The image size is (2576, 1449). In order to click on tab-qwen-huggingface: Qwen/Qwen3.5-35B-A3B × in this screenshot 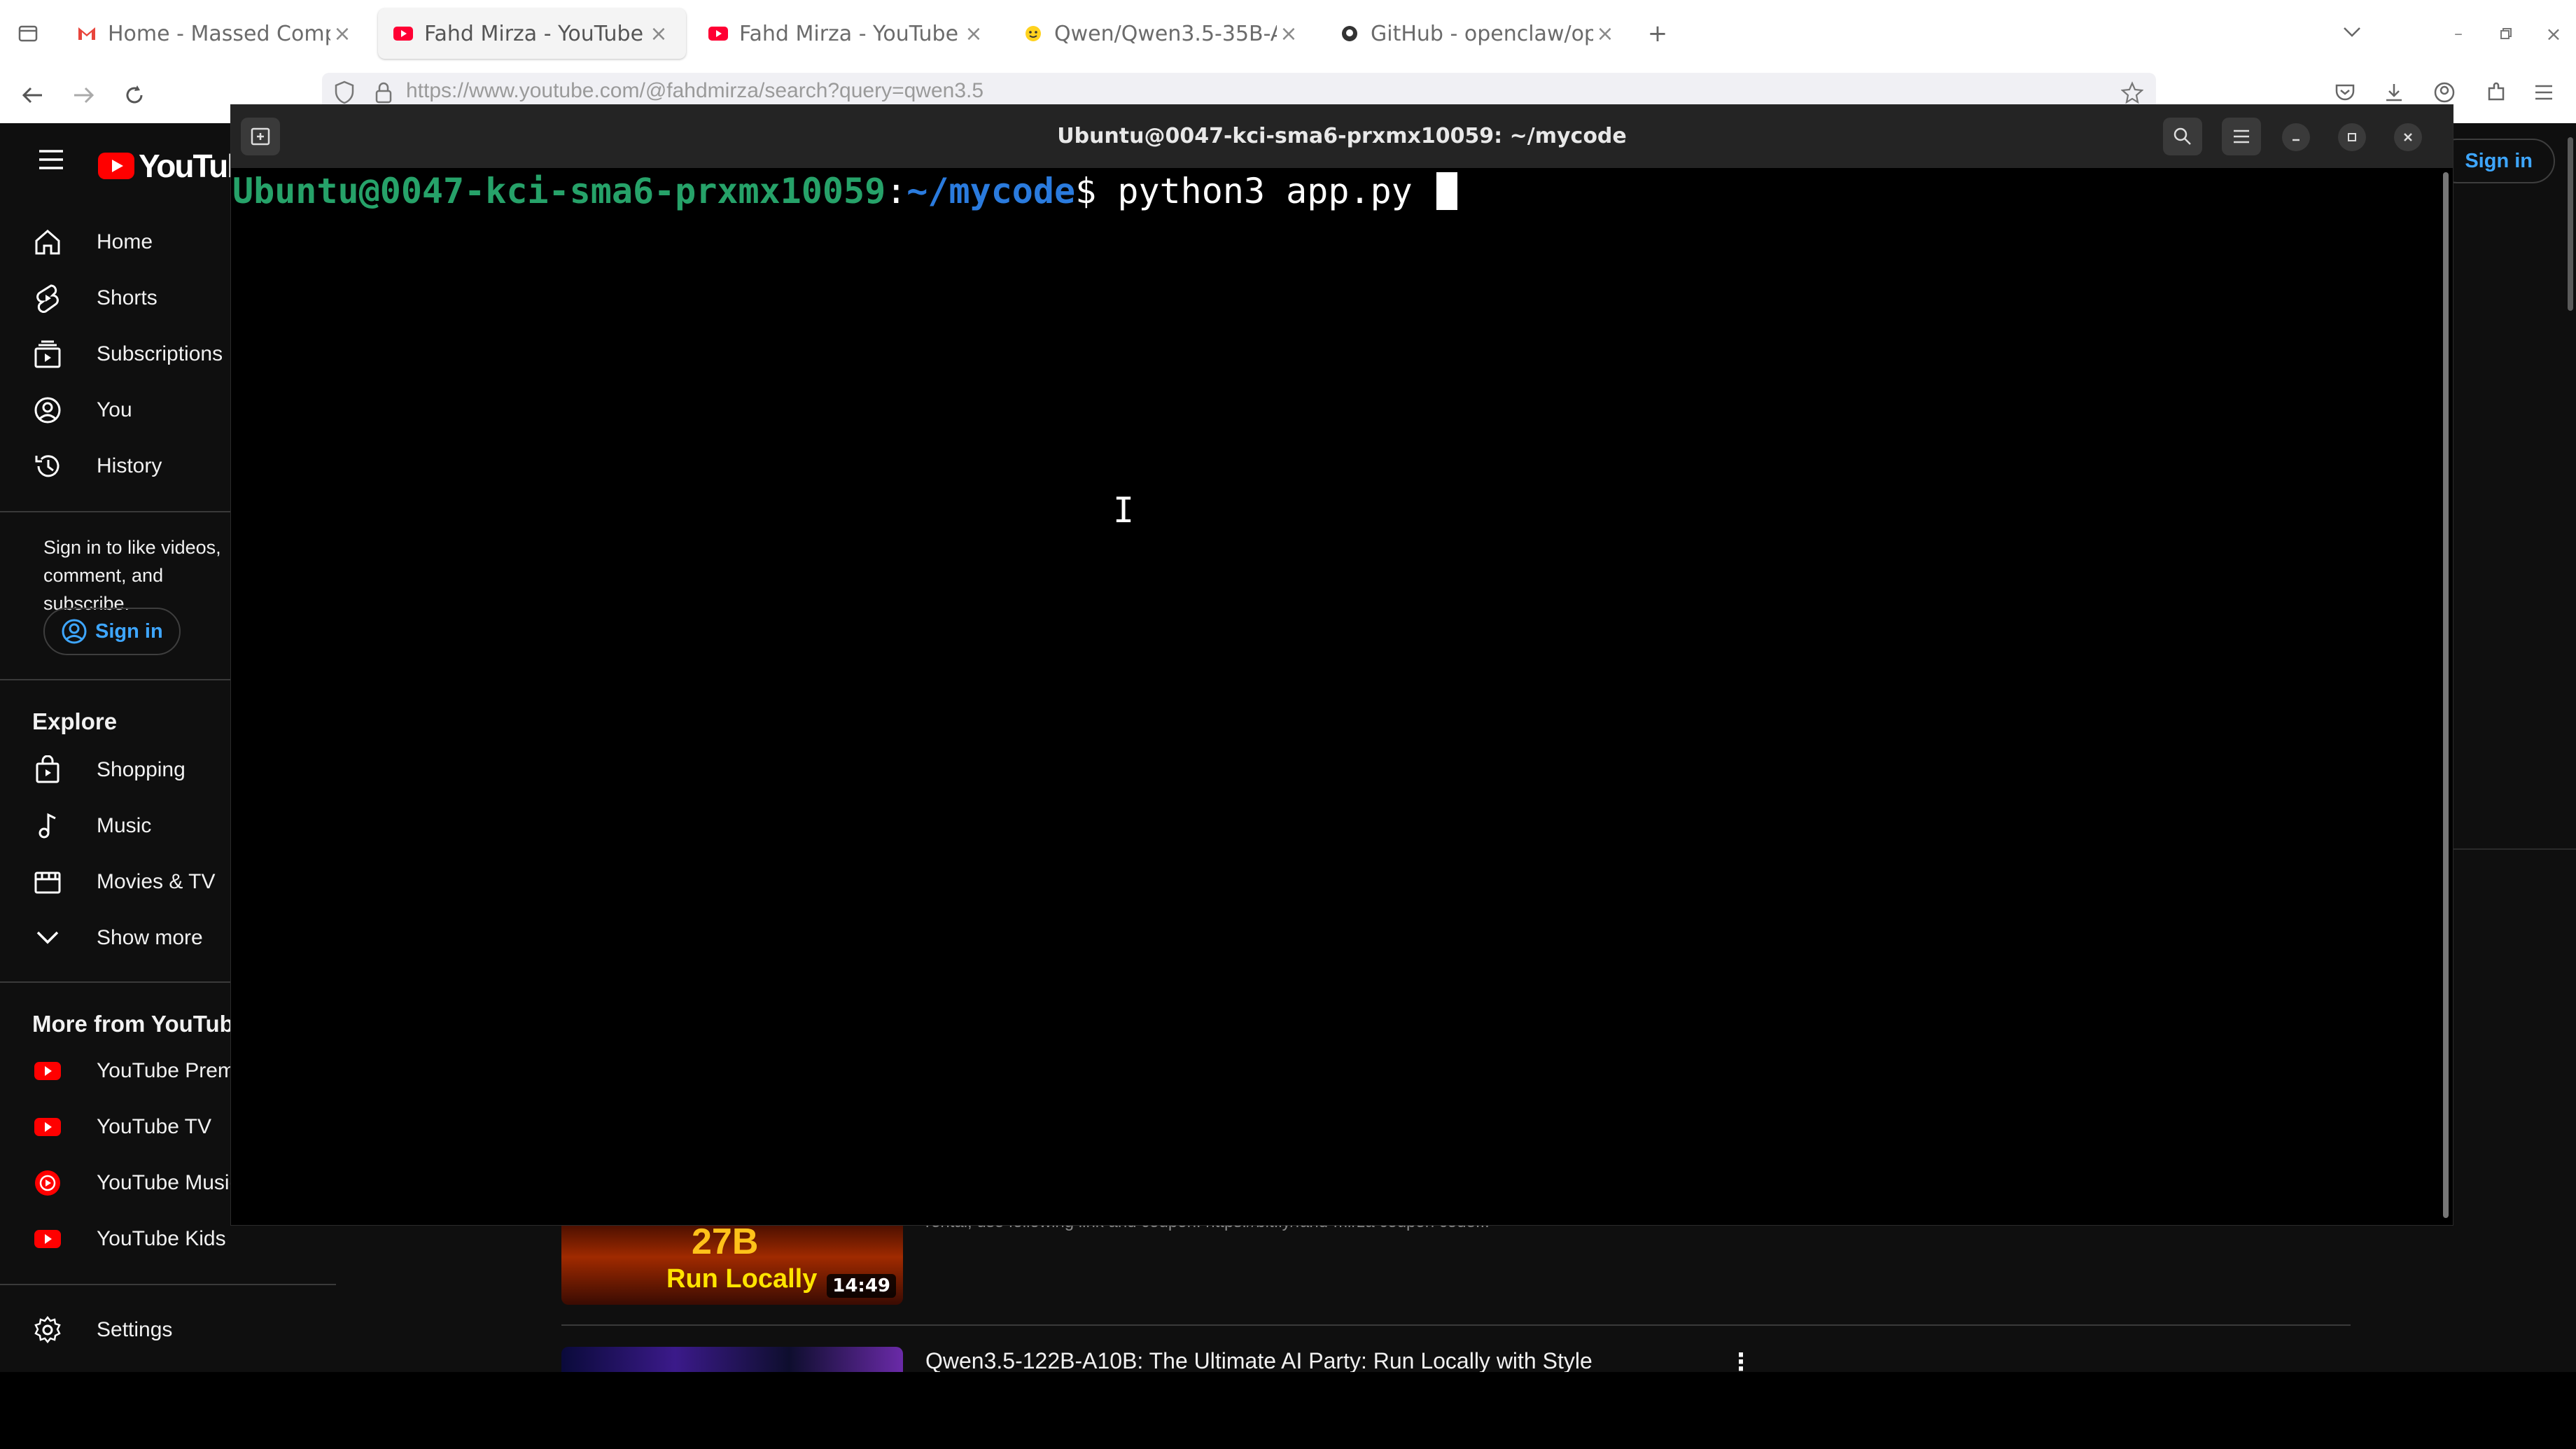, I will do `click(1162, 33)`.